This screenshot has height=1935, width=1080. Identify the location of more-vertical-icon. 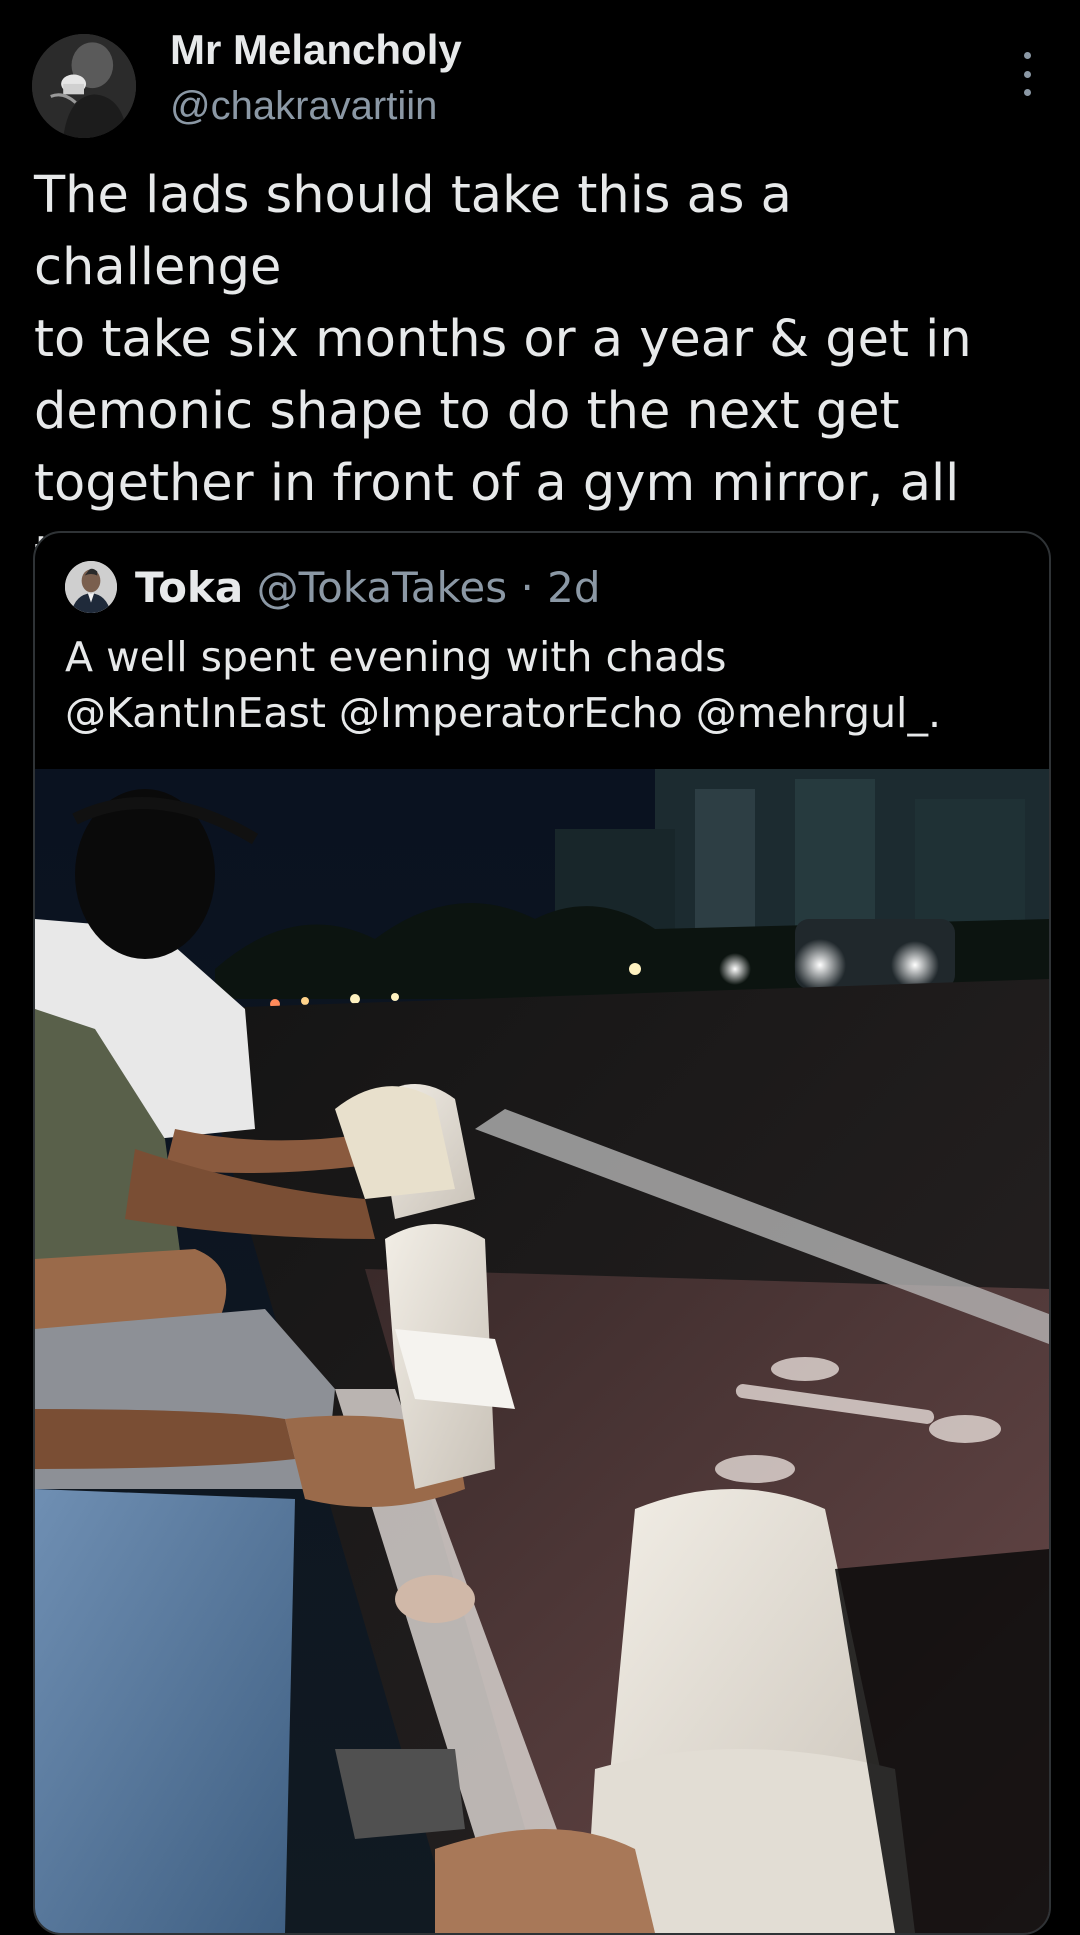
(1027, 74).